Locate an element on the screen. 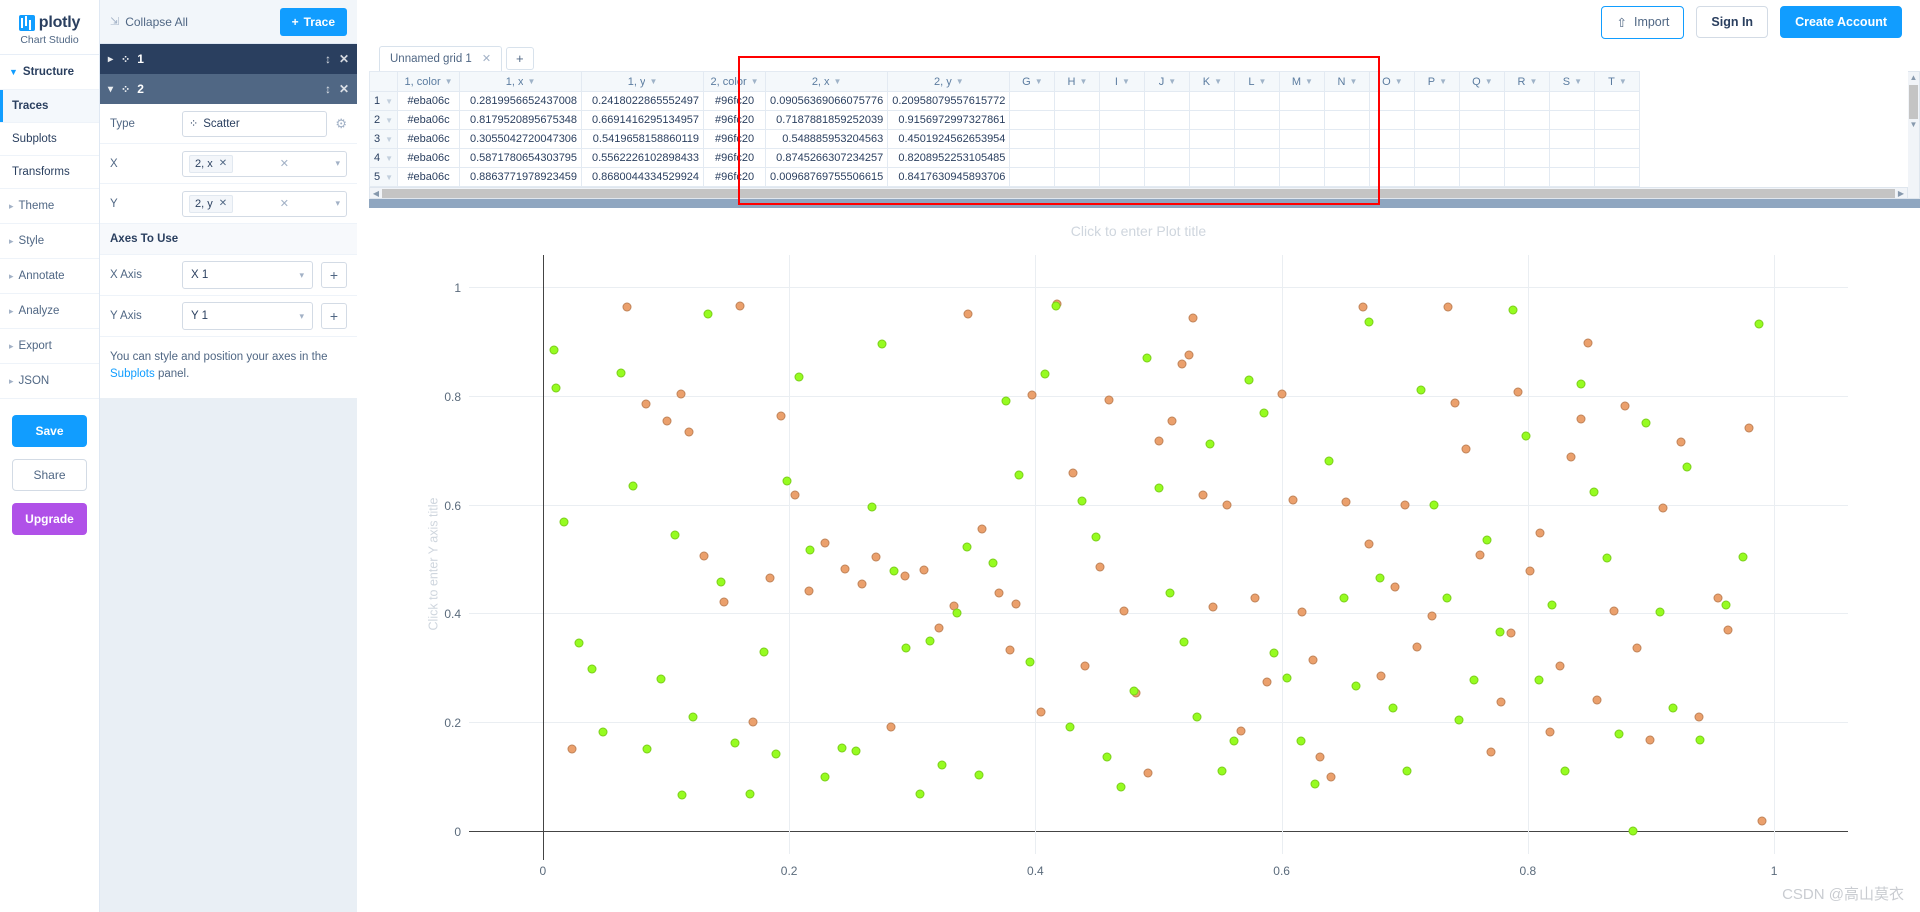  trace-header-2: ▾ ⁘ 2 ↕ ✕ is located at coordinates (228, 89).